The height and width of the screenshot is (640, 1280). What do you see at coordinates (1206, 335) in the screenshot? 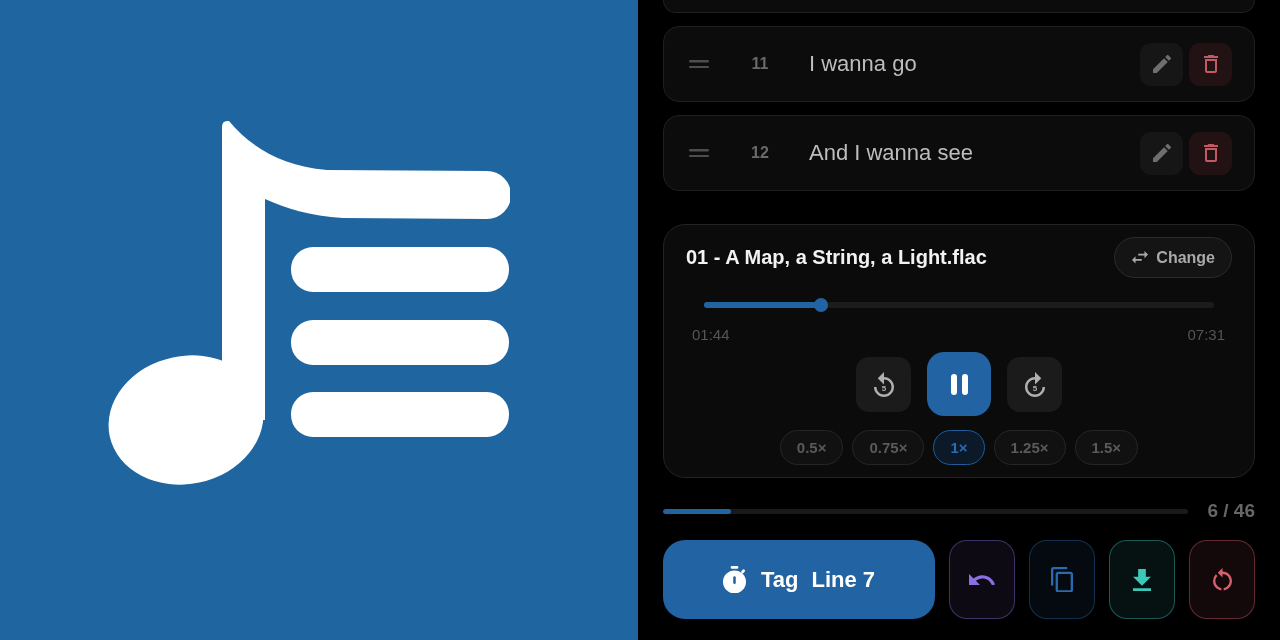
I see `total-time: 07:31` at bounding box center [1206, 335].